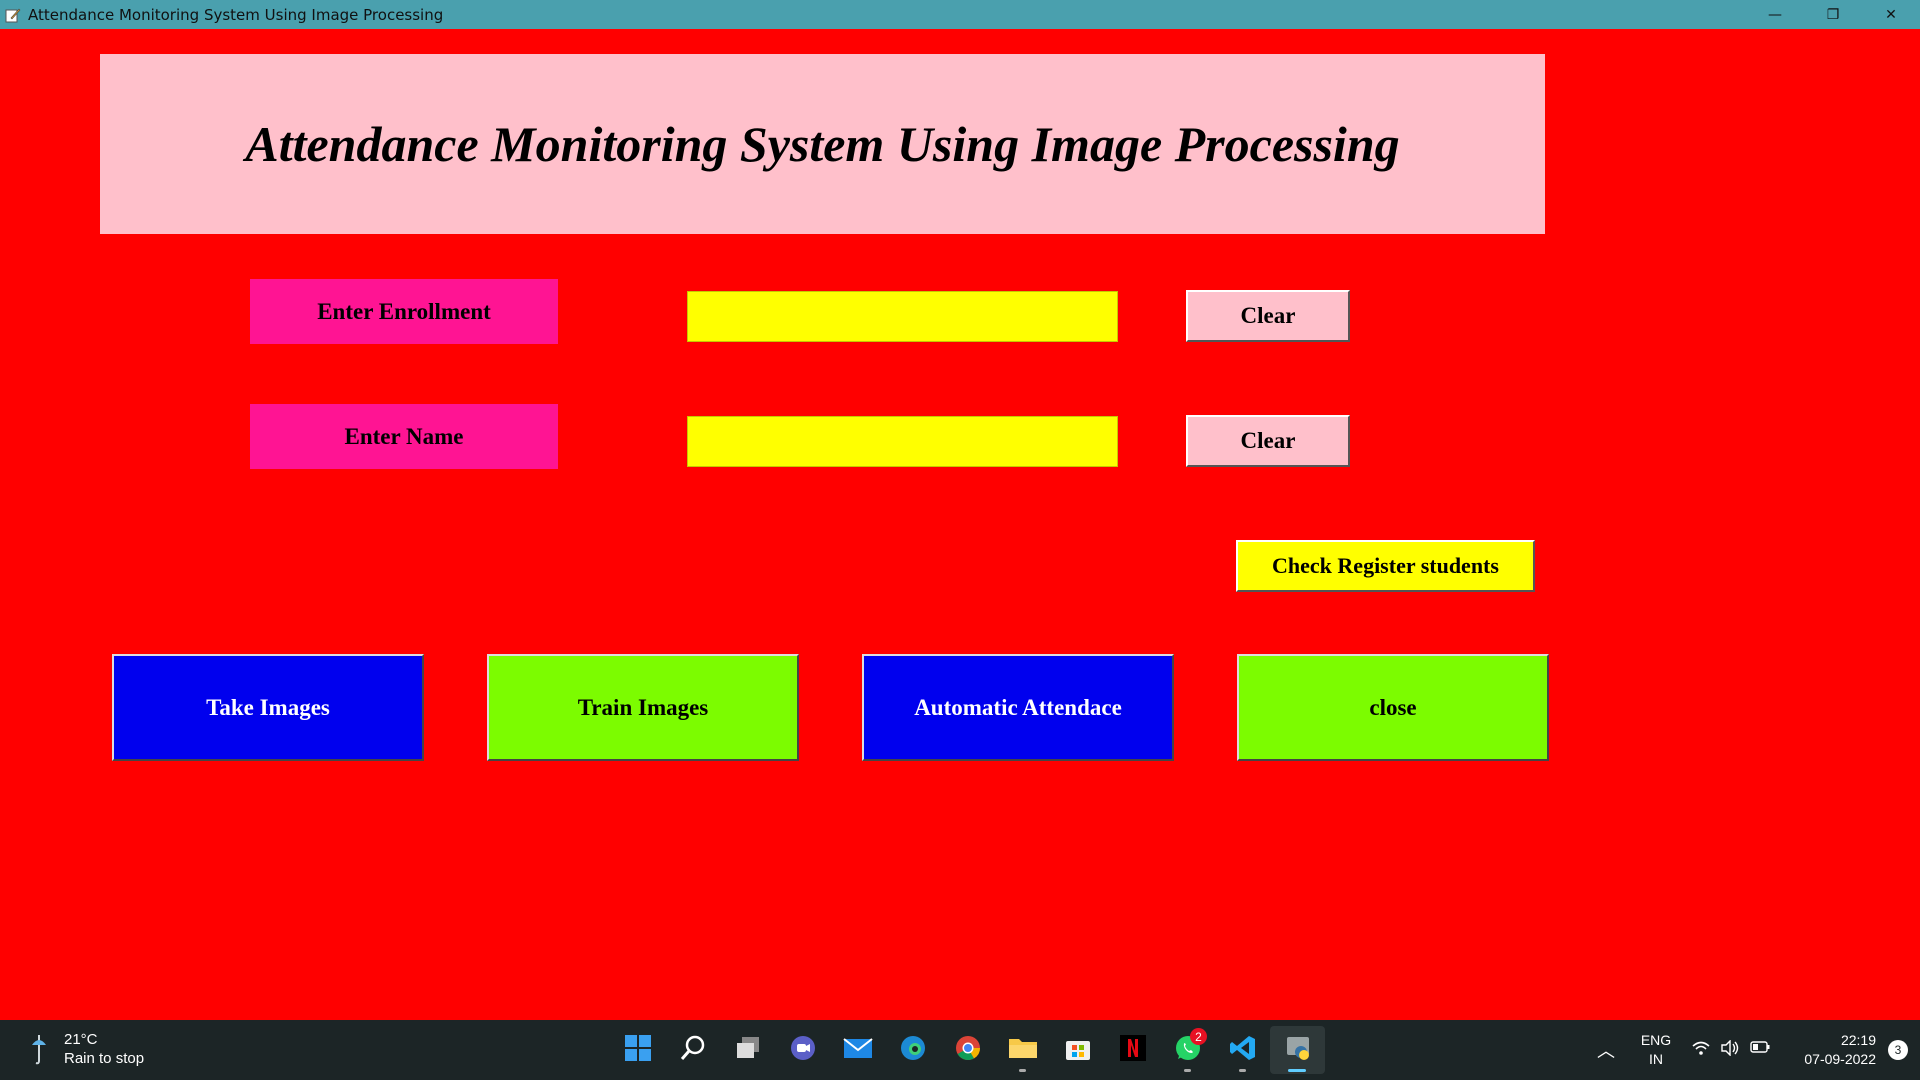 This screenshot has height=1080, width=1920. What do you see at coordinates (39, 1049) in the screenshot?
I see `rain-umbrella-icon` at bounding box center [39, 1049].